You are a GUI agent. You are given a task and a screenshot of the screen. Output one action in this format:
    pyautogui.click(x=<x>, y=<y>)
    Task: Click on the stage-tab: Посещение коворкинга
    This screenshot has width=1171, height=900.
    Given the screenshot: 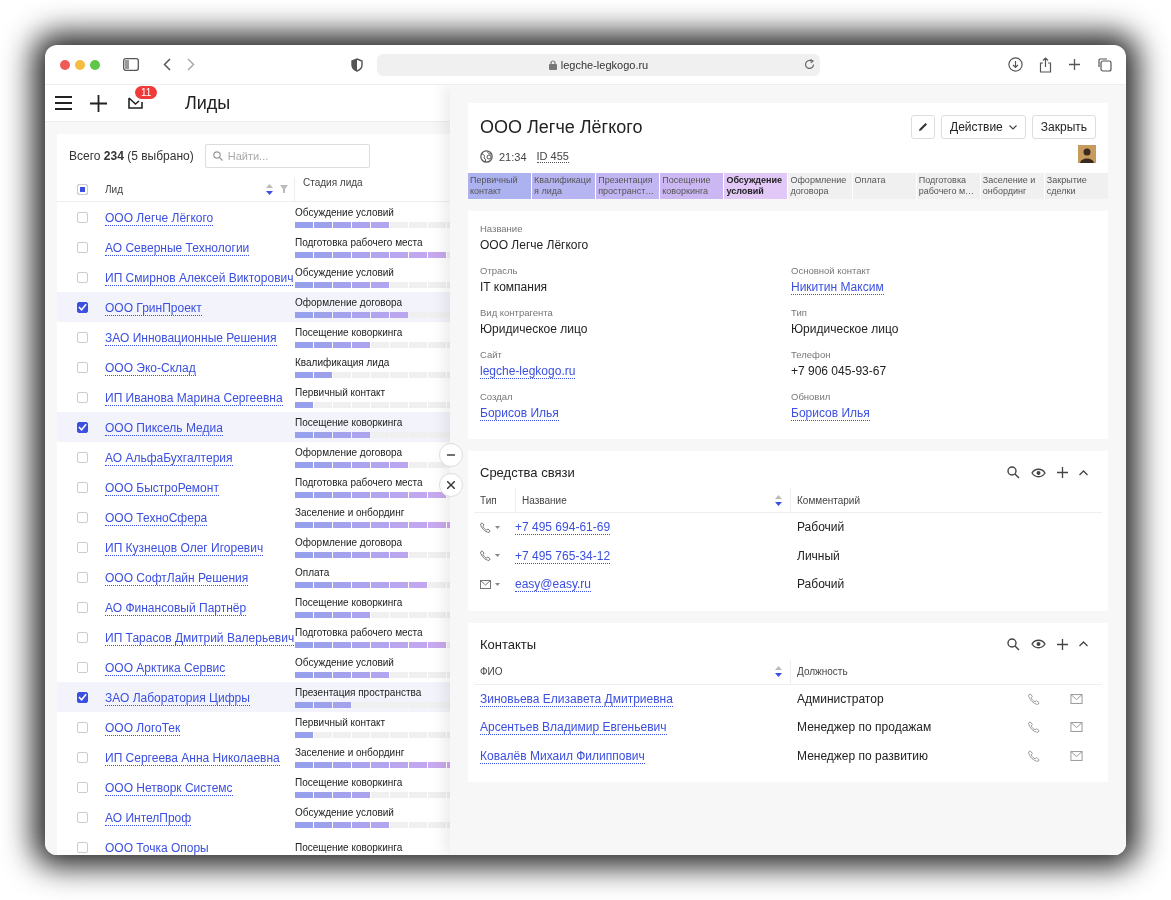 What is the action you would take?
    pyautogui.click(x=692, y=186)
    